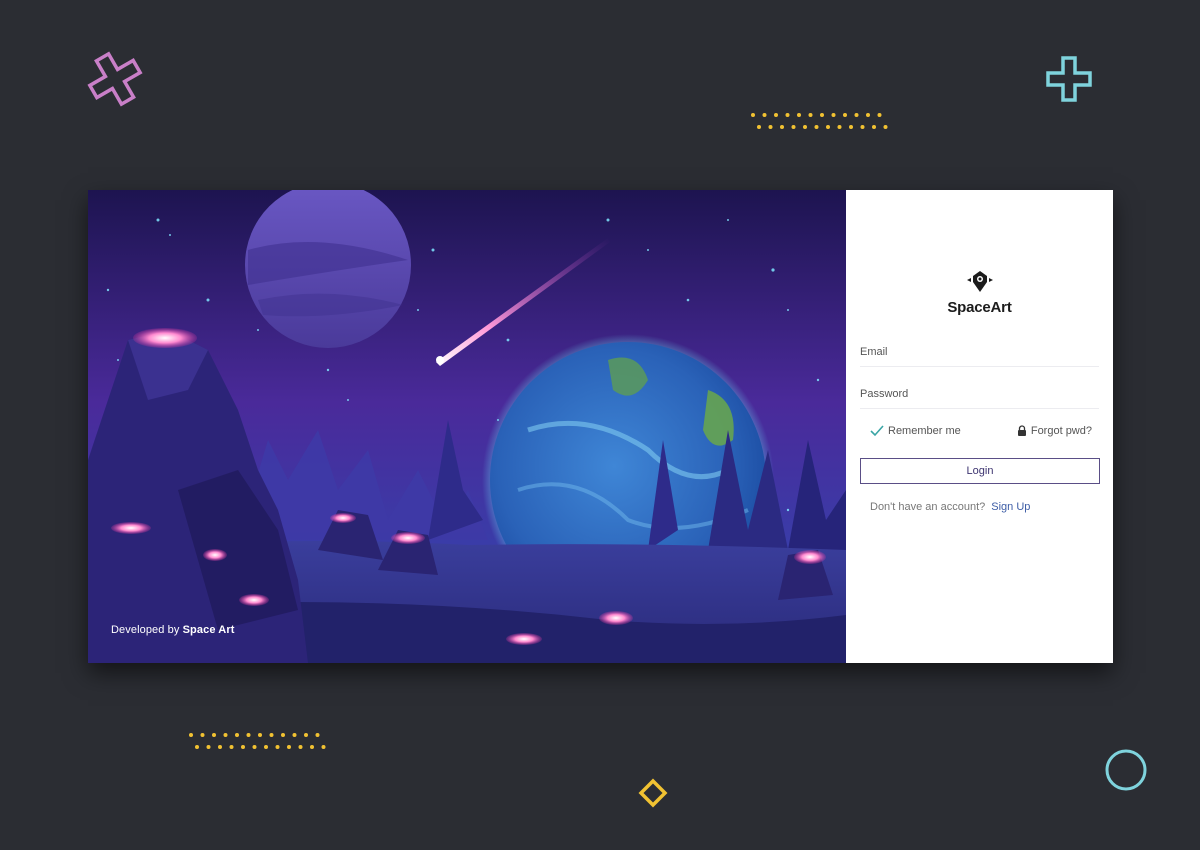  I want to click on developer-credit: Developed by Space Art, so click(172, 630).